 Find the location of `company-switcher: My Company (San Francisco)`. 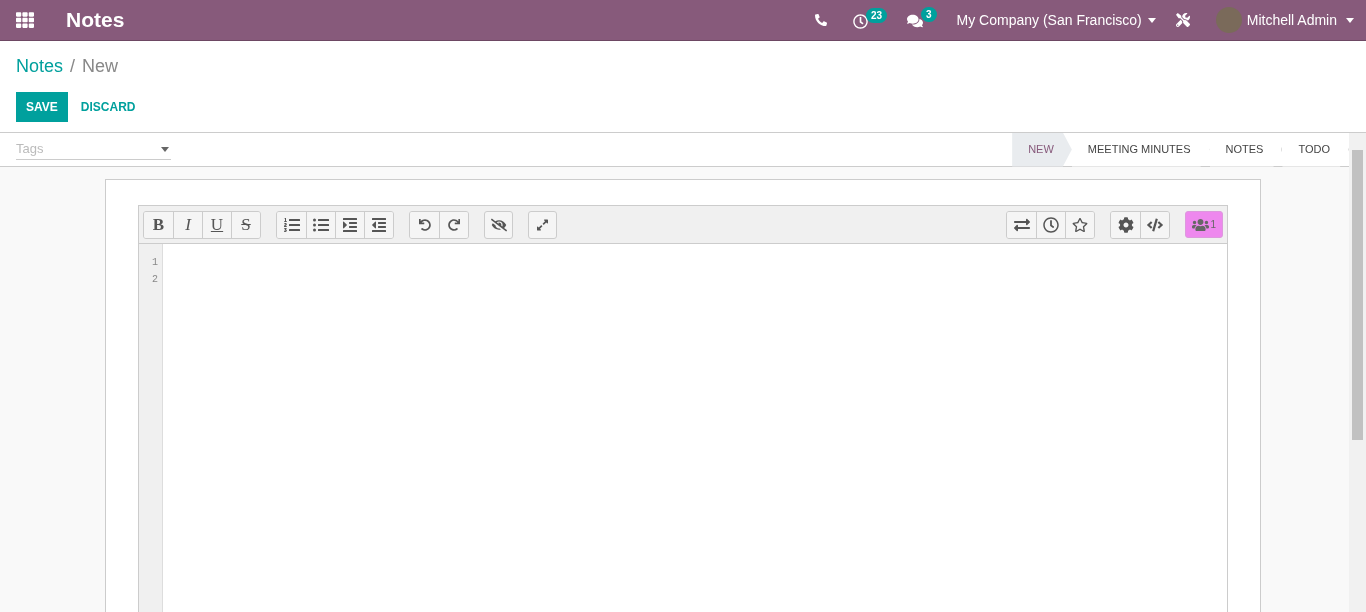

company-switcher: My Company (San Francisco) is located at coordinates (1056, 20).